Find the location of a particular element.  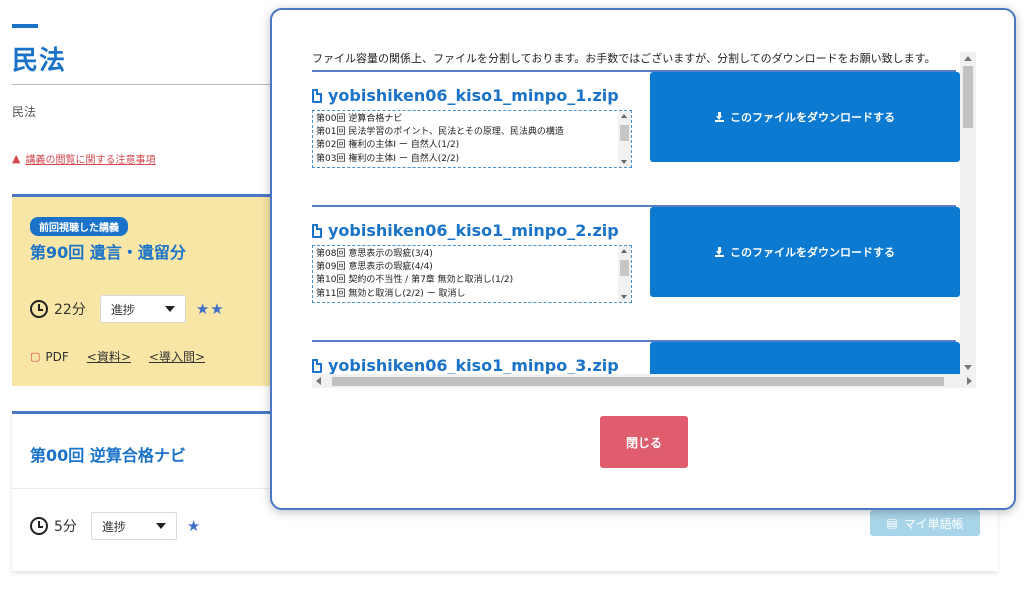

file-name-text: yobishiken06_kiso1_minpo_3.zip is located at coordinates (473, 365).